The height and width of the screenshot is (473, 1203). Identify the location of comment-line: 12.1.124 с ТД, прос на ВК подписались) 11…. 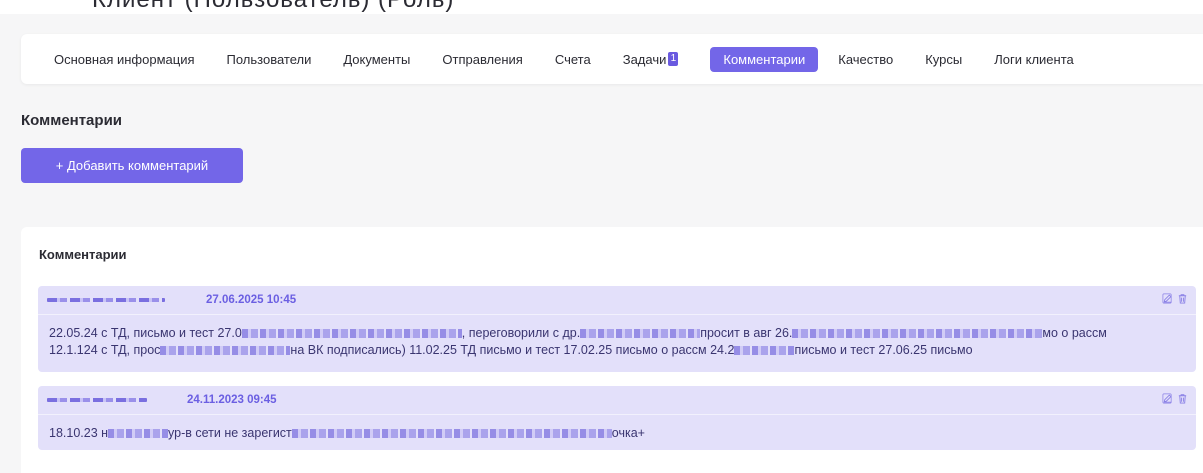
(617, 350).